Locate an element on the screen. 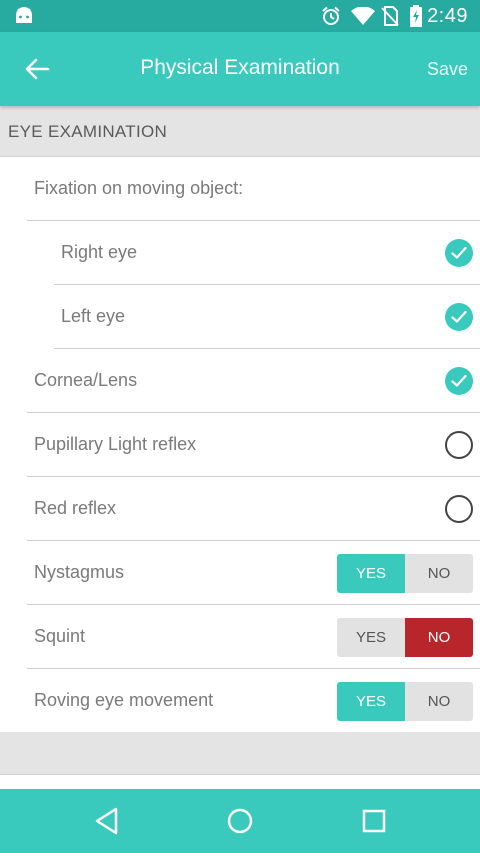  back-triangle-icon is located at coordinates (107, 821).